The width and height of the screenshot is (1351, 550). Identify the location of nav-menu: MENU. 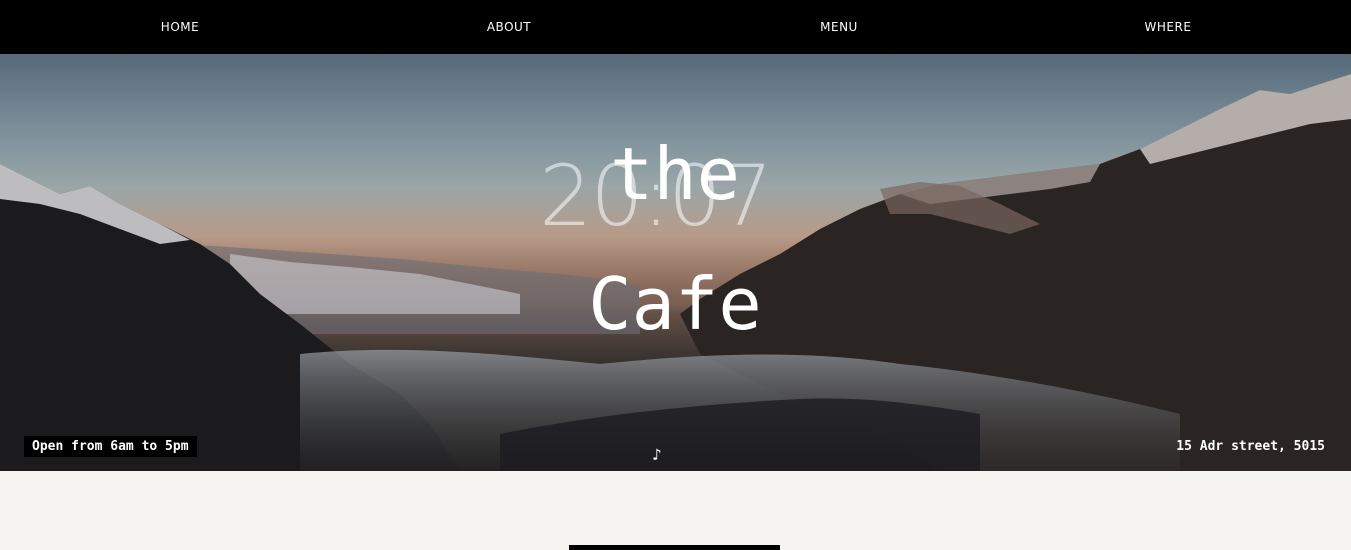
(839, 27).